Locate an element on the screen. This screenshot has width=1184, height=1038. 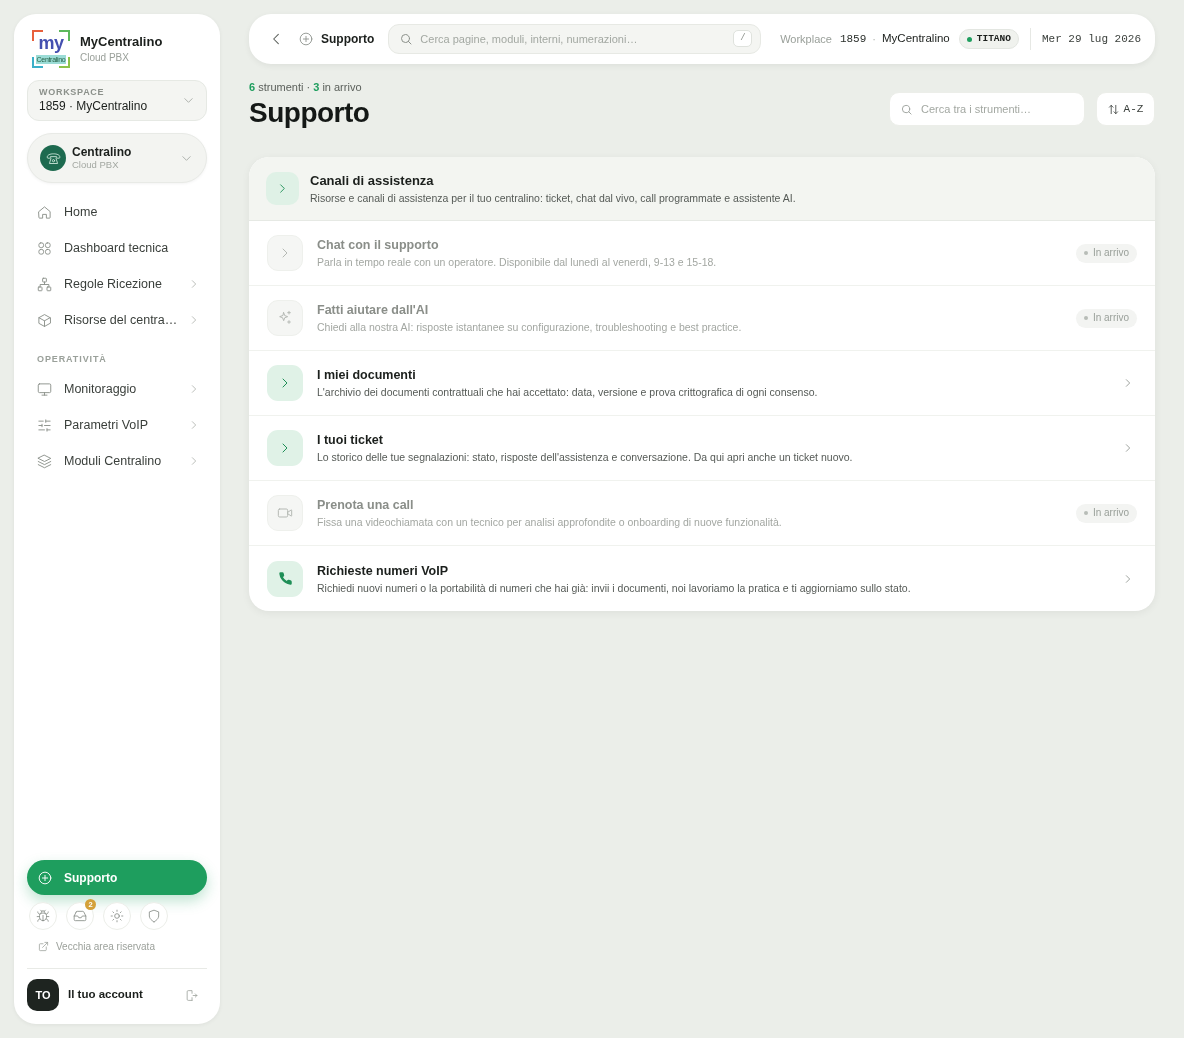
security-button is located at coordinates (154, 916).